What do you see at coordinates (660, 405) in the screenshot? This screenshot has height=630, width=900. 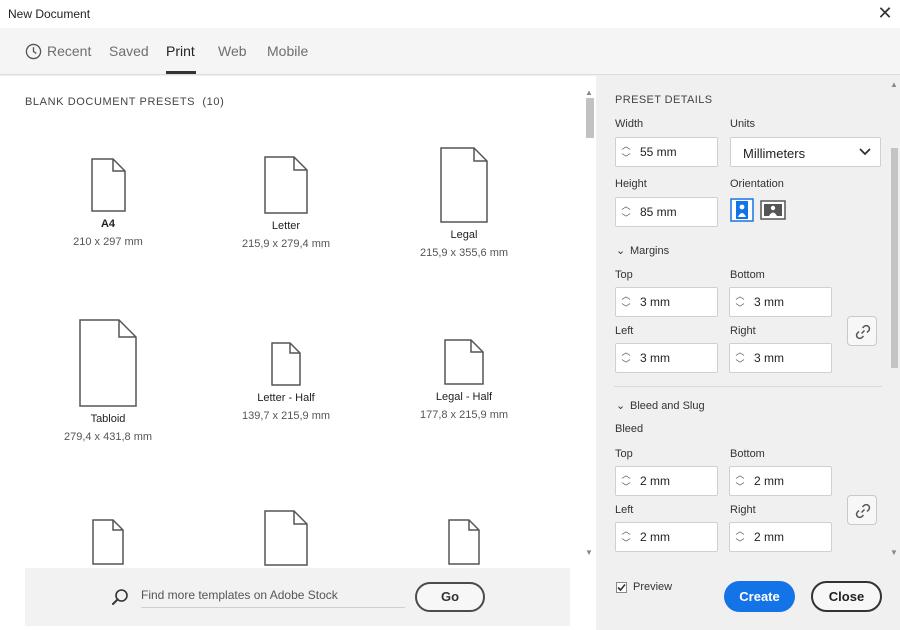 I see `bleed-and-slug-toggle: ⌄ Bleed and Slug` at bounding box center [660, 405].